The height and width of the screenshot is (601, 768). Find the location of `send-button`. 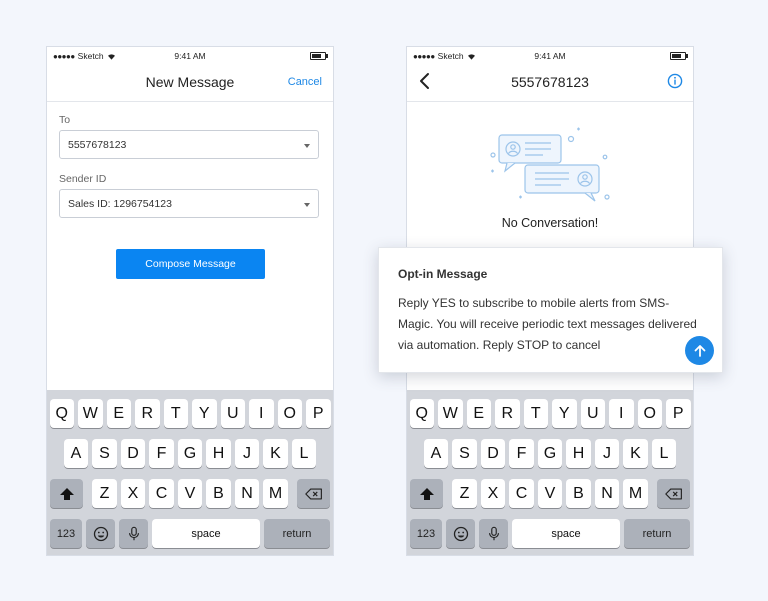

send-button is located at coordinates (699, 350).